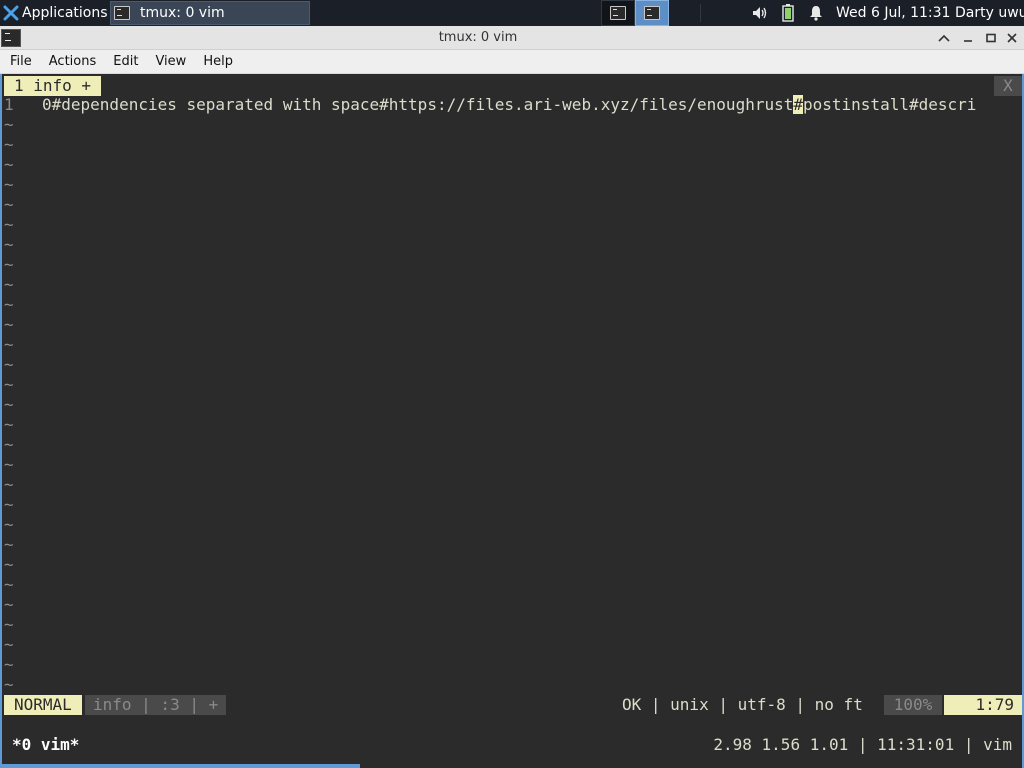 The height and width of the screenshot is (768, 1024). What do you see at coordinates (968, 41) in the screenshot?
I see `minimize-icon` at bounding box center [968, 41].